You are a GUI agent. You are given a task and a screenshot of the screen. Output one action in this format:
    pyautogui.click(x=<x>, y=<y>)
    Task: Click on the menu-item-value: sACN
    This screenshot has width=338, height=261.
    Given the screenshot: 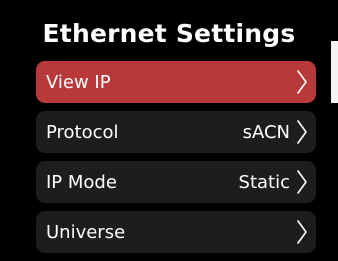 What is the action you would take?
    pyautogui.click(x=266, y=132)
    